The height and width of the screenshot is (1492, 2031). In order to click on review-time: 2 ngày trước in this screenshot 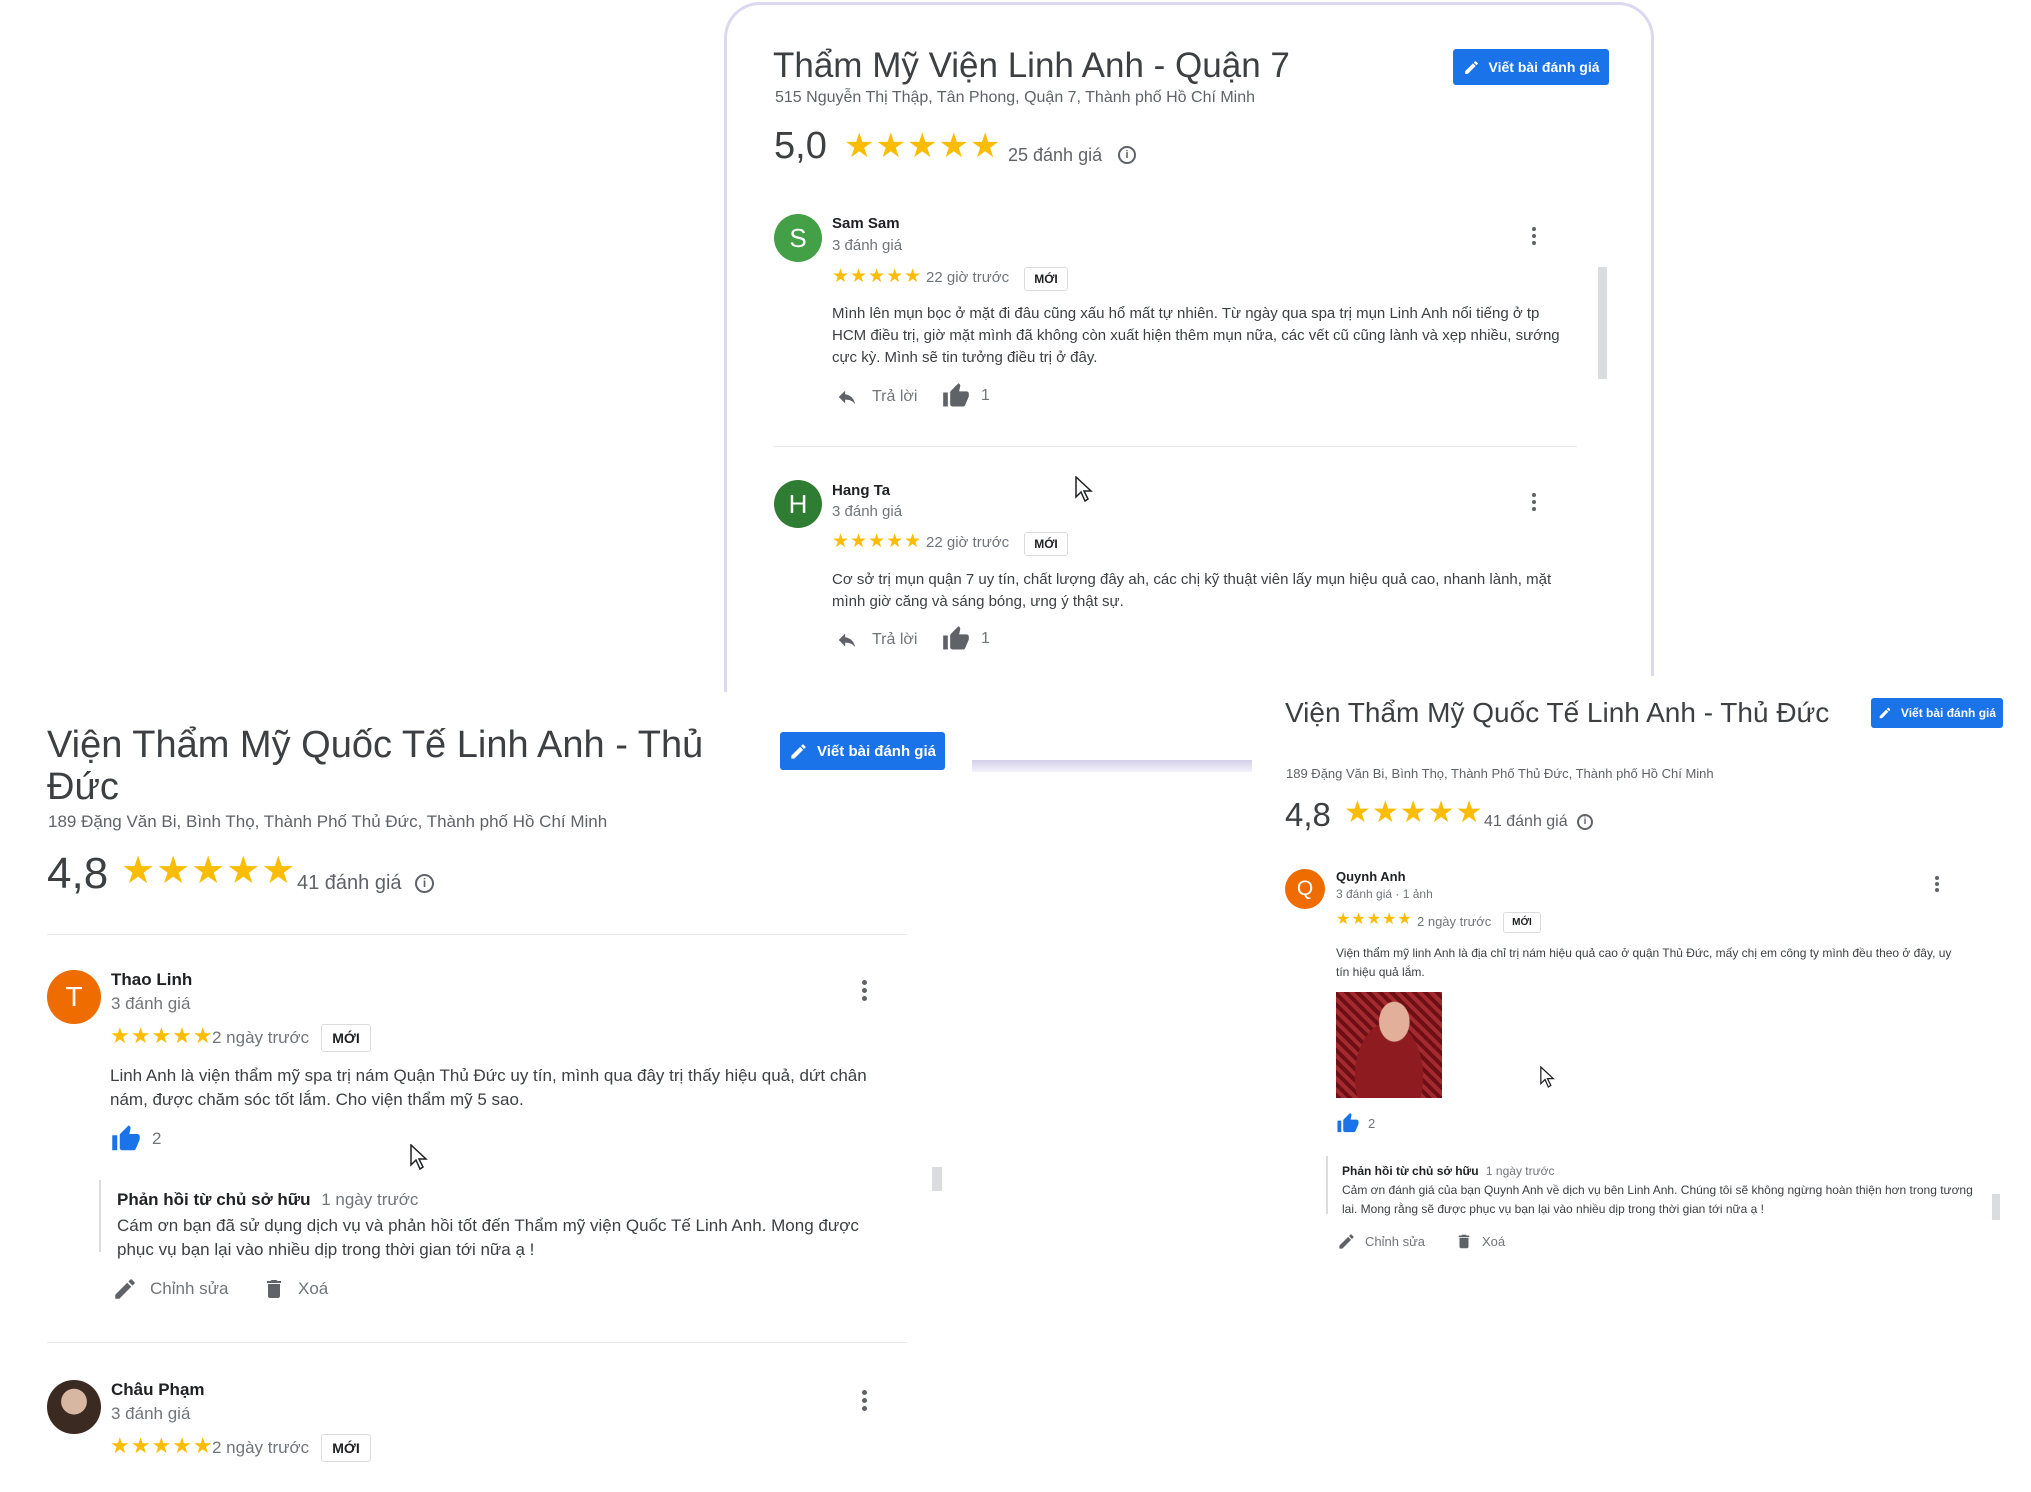, I will do `click(261, 1037)`.